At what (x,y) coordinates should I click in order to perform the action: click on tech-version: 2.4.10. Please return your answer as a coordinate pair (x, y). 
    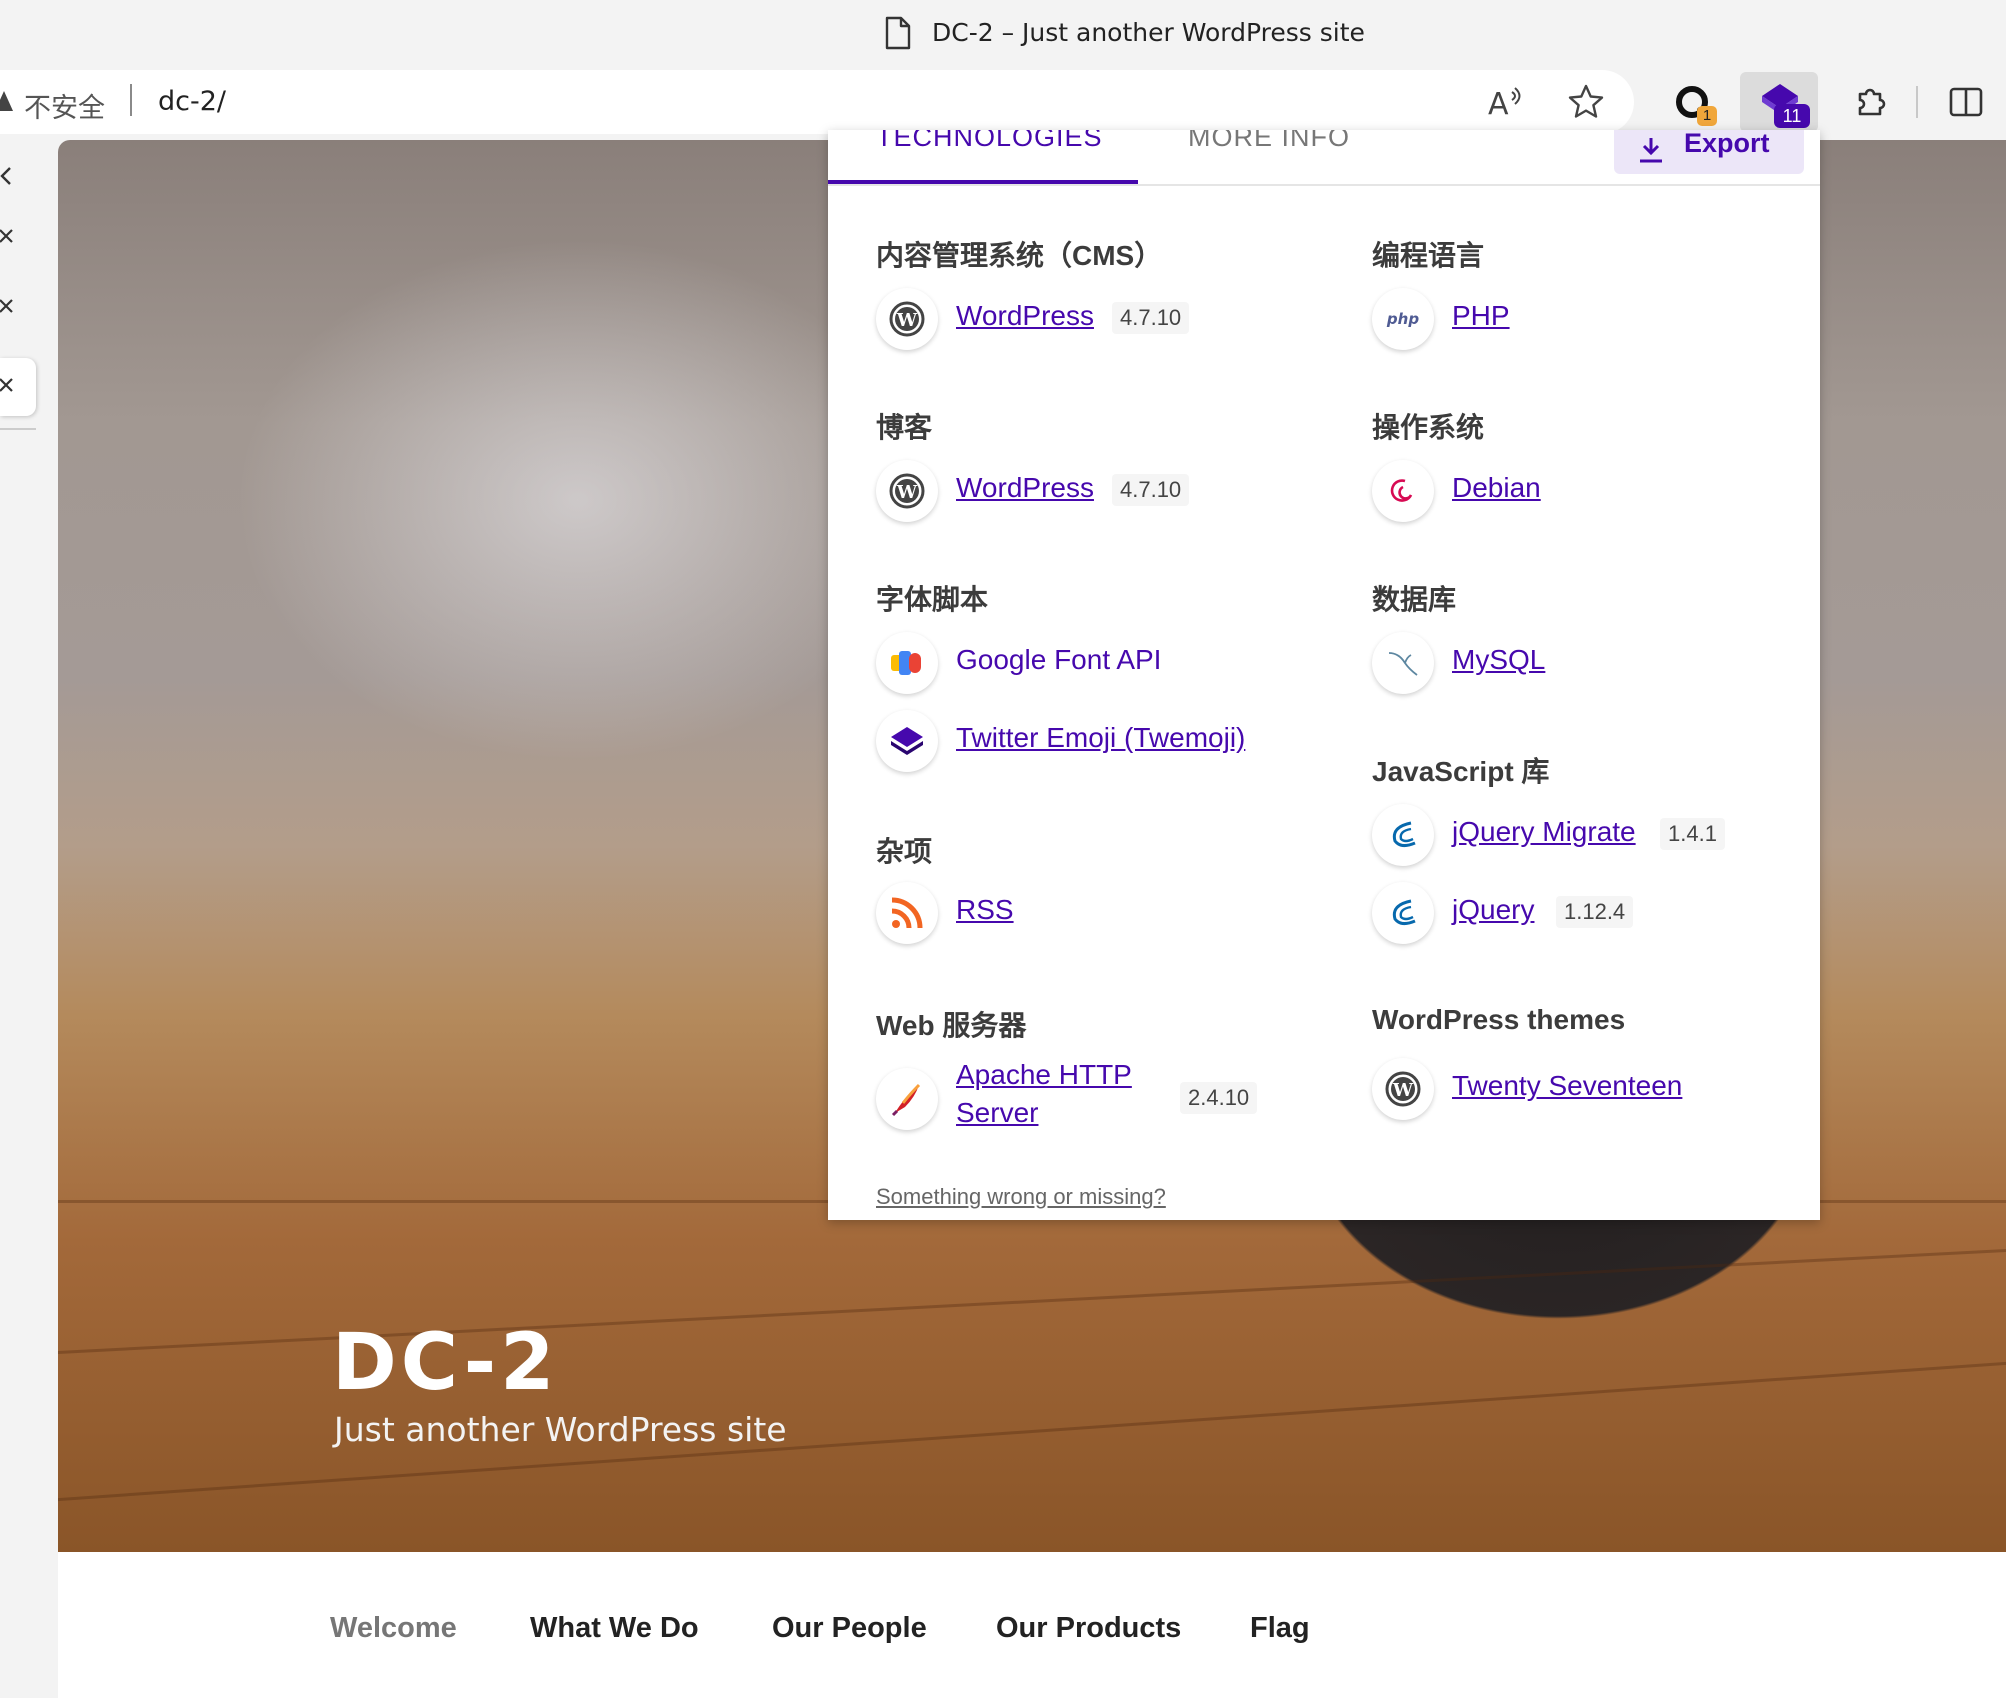
    Looking at the image, I should click on (1219, 1098).